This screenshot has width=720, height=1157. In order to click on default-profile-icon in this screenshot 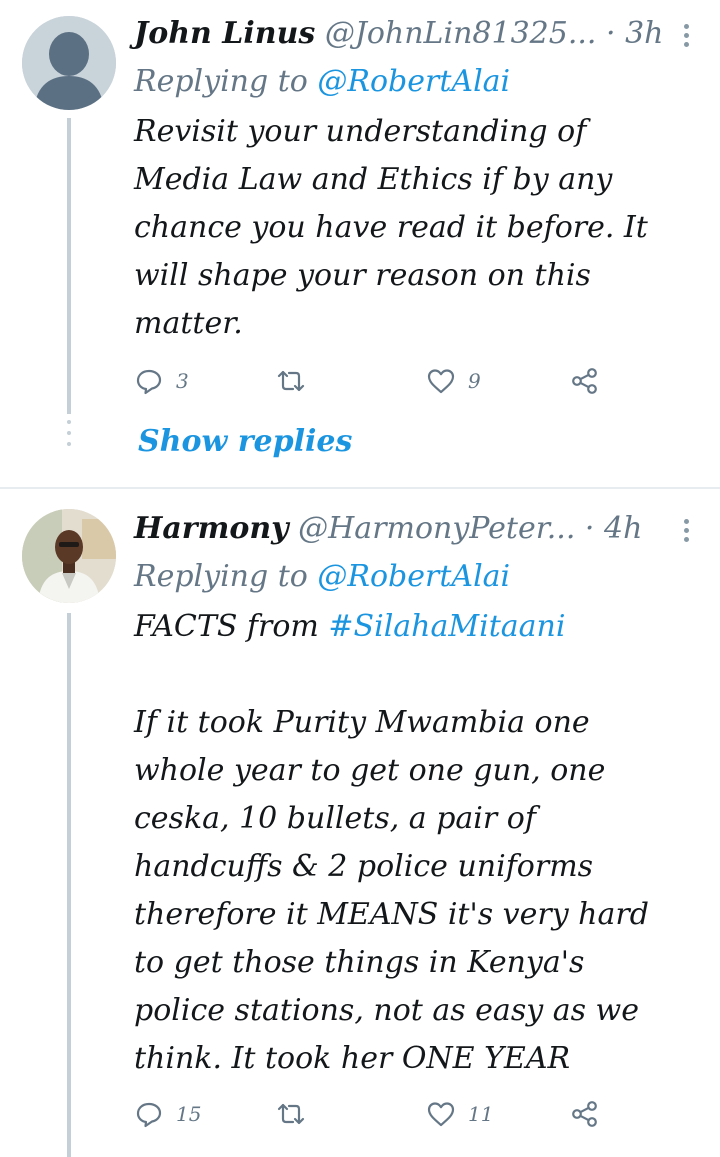, I will do `click(69, 63)`.